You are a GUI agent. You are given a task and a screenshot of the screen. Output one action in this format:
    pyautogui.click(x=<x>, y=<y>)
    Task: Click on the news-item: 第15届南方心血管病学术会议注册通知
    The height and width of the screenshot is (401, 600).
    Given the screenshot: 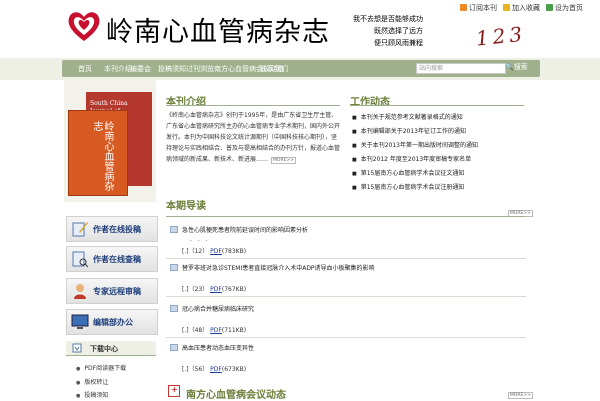 What is the action you would take?
    pyautogui.click(x=408, y=186)
    